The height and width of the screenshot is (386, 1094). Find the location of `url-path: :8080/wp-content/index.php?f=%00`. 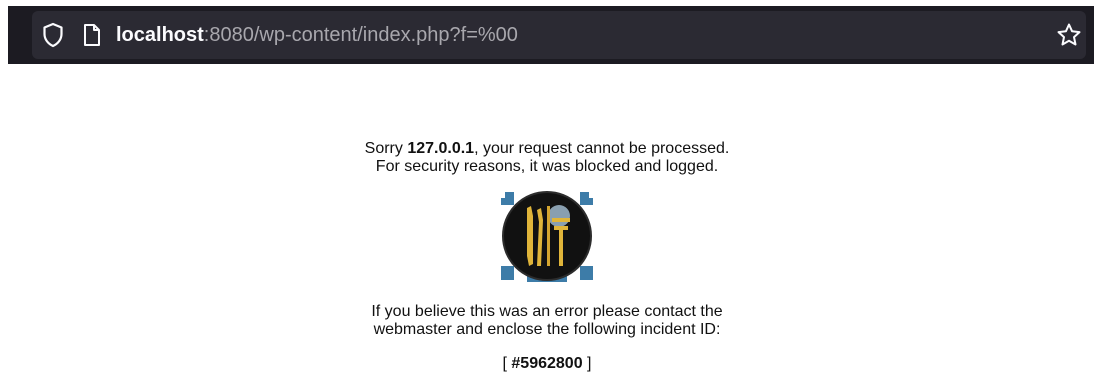

url-path: :8080/wp-content/index.php?f=%00 is located at coordinates (360, 35).